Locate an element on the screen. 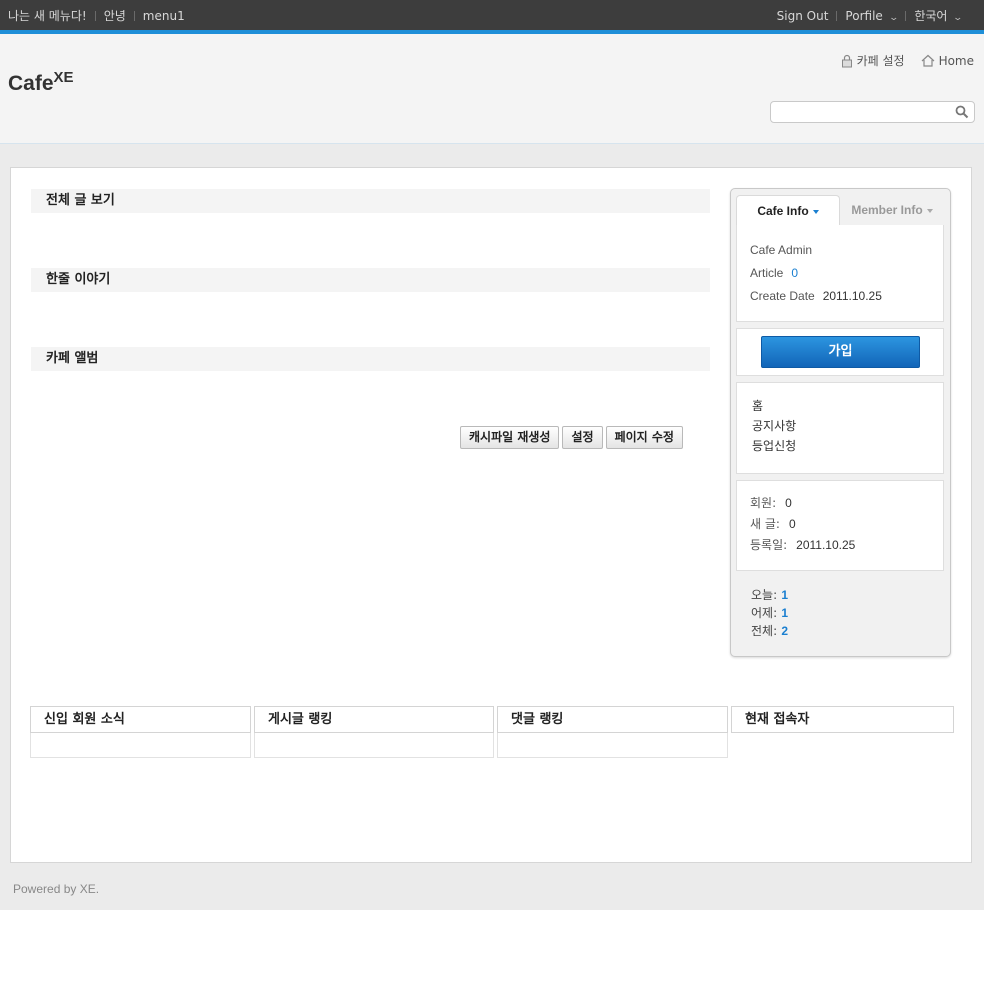  logo-superscript: XE is located at coordinates (63, 77).